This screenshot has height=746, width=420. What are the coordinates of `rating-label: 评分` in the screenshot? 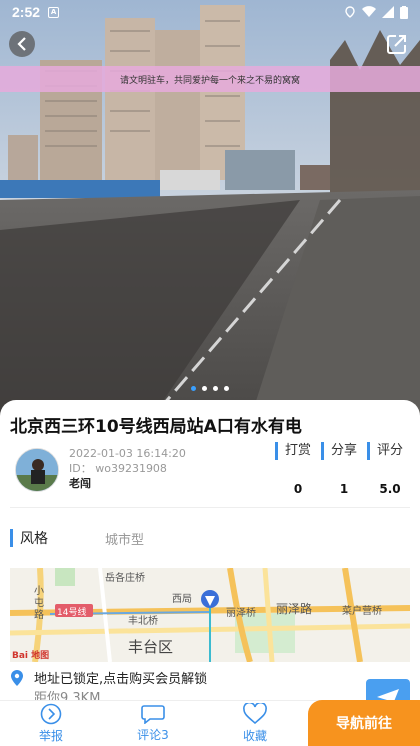 It's located at (390, 451).